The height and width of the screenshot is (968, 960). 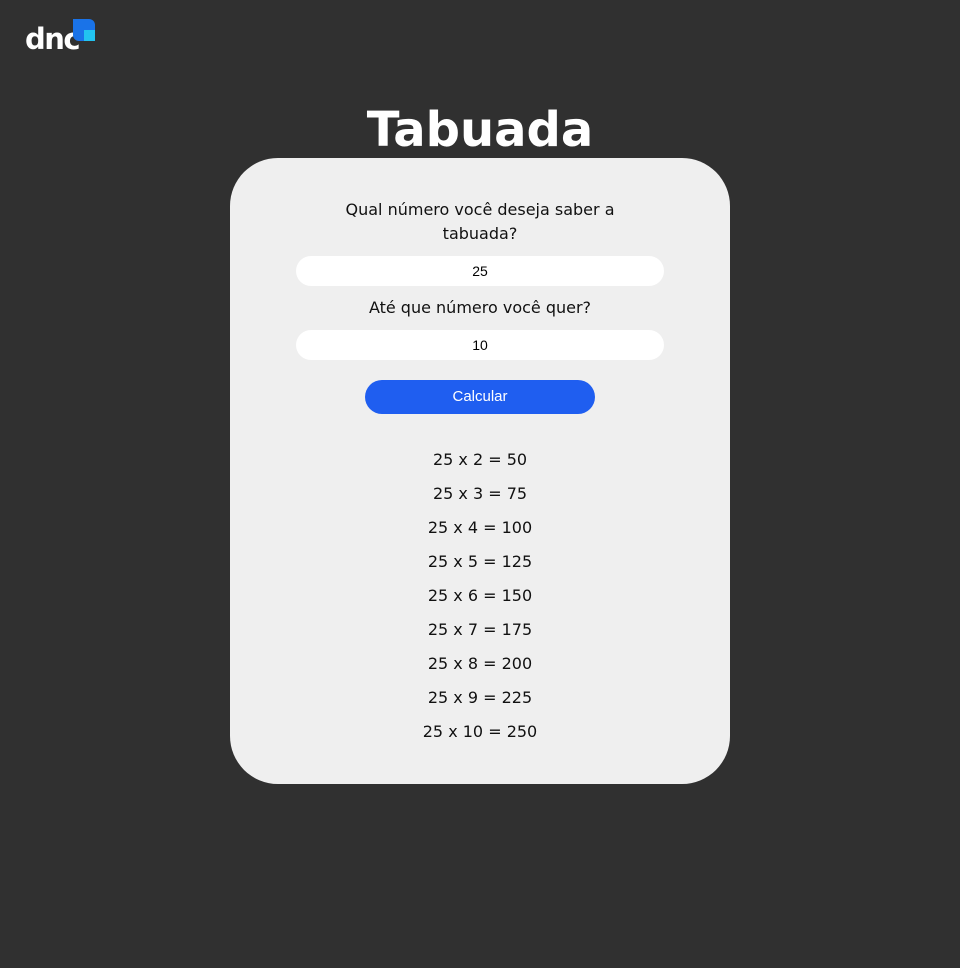 What do you see at coordinates (84, 30) in the screenshot?
I see `logo-mark-icon` at bounding box center [84, 30].